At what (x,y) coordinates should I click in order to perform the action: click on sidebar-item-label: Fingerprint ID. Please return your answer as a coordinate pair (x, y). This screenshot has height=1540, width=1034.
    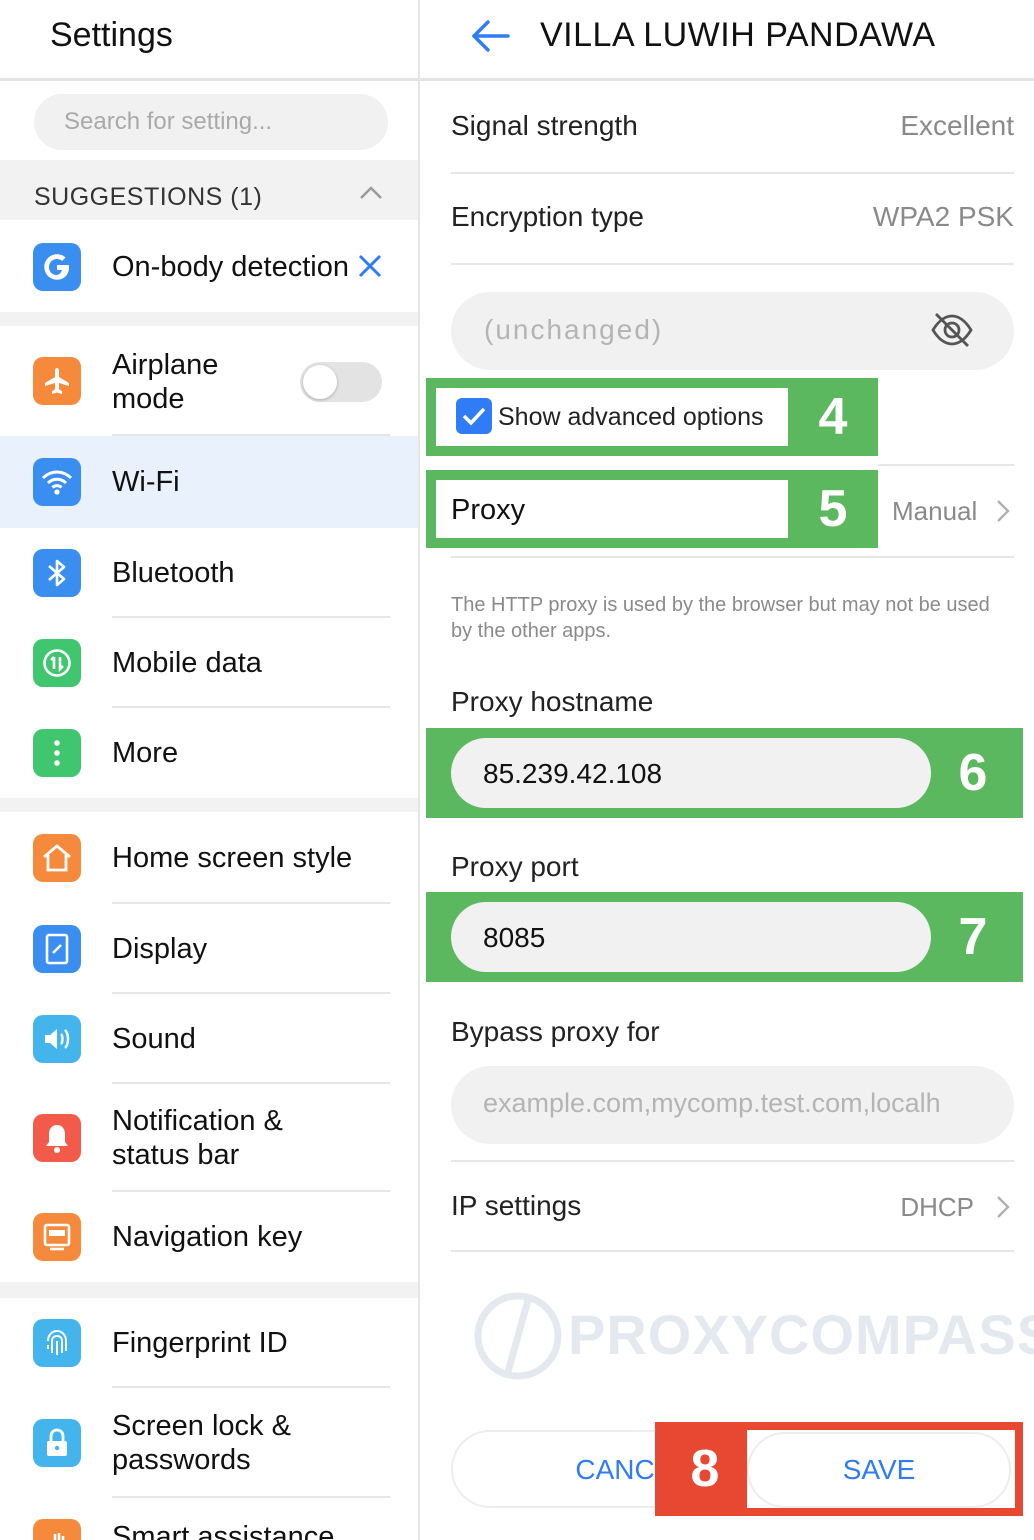
    Looking at the image, I should click on (200, 1343).